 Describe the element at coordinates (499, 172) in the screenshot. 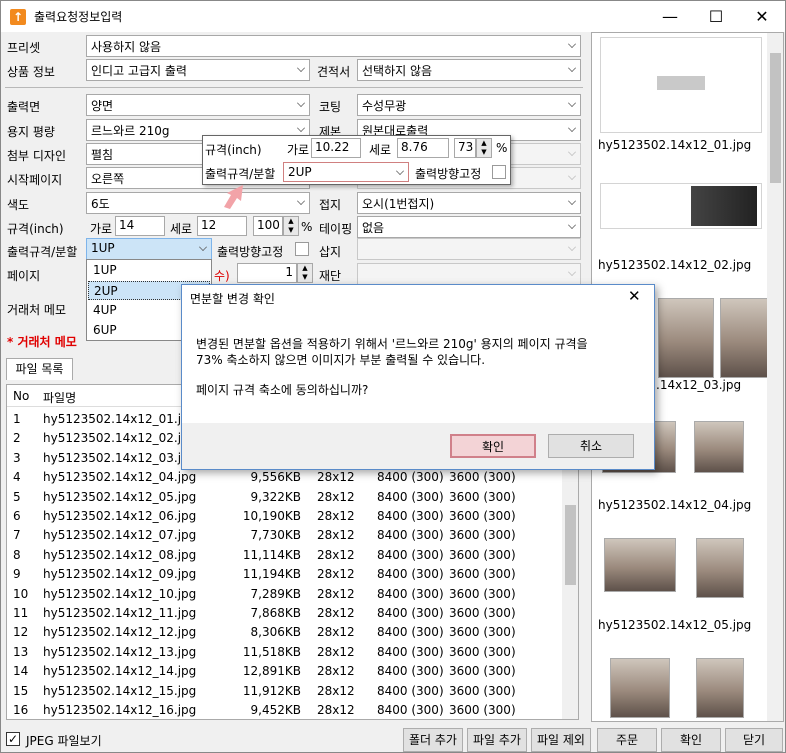

I see `popup-fix-orientation-checkbox` at that location.